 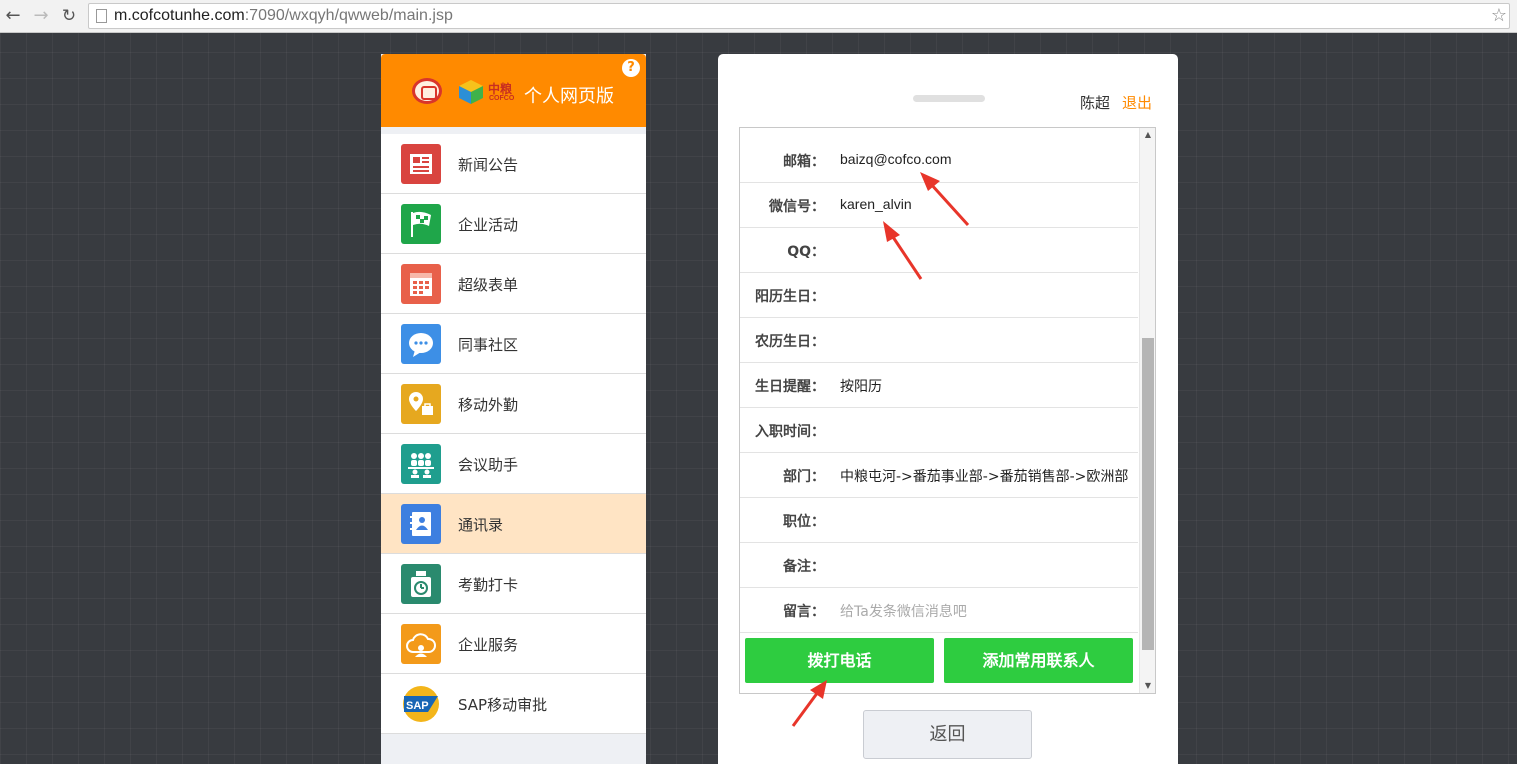 I want to click on location-pin-icon, so click(x=421, y=404).